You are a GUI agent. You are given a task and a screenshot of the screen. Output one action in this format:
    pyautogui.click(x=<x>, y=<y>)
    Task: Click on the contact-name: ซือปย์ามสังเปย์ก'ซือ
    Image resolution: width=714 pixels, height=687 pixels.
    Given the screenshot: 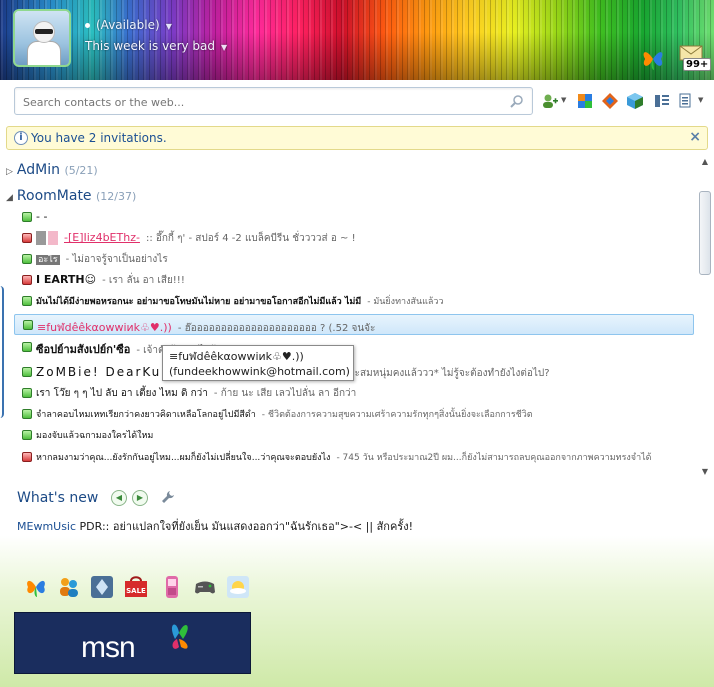 What is the action you would take?
    pyautogui.click(x=83, y=349)
    